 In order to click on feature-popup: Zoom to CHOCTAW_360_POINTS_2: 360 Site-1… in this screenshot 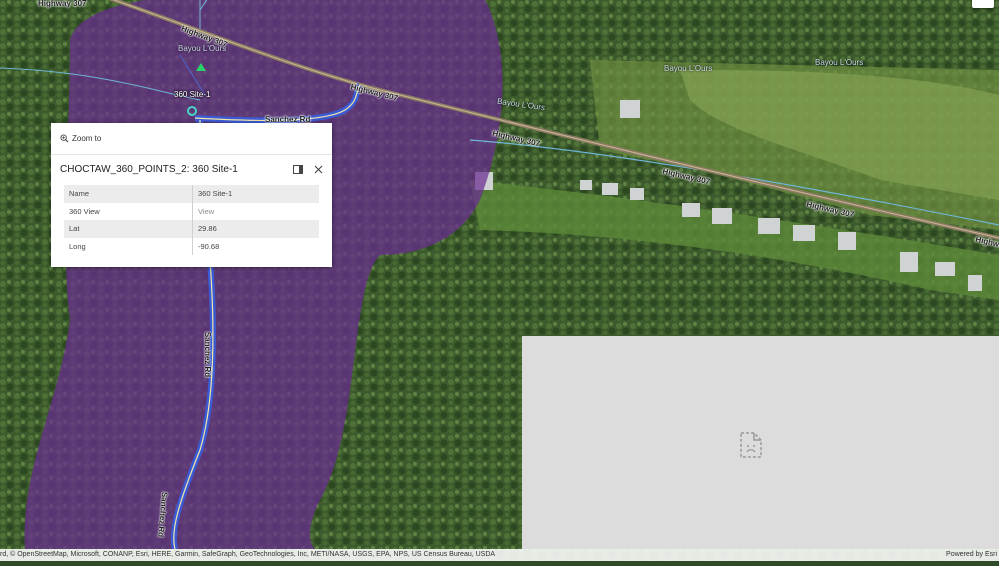, I will do `click(191, 195)`.